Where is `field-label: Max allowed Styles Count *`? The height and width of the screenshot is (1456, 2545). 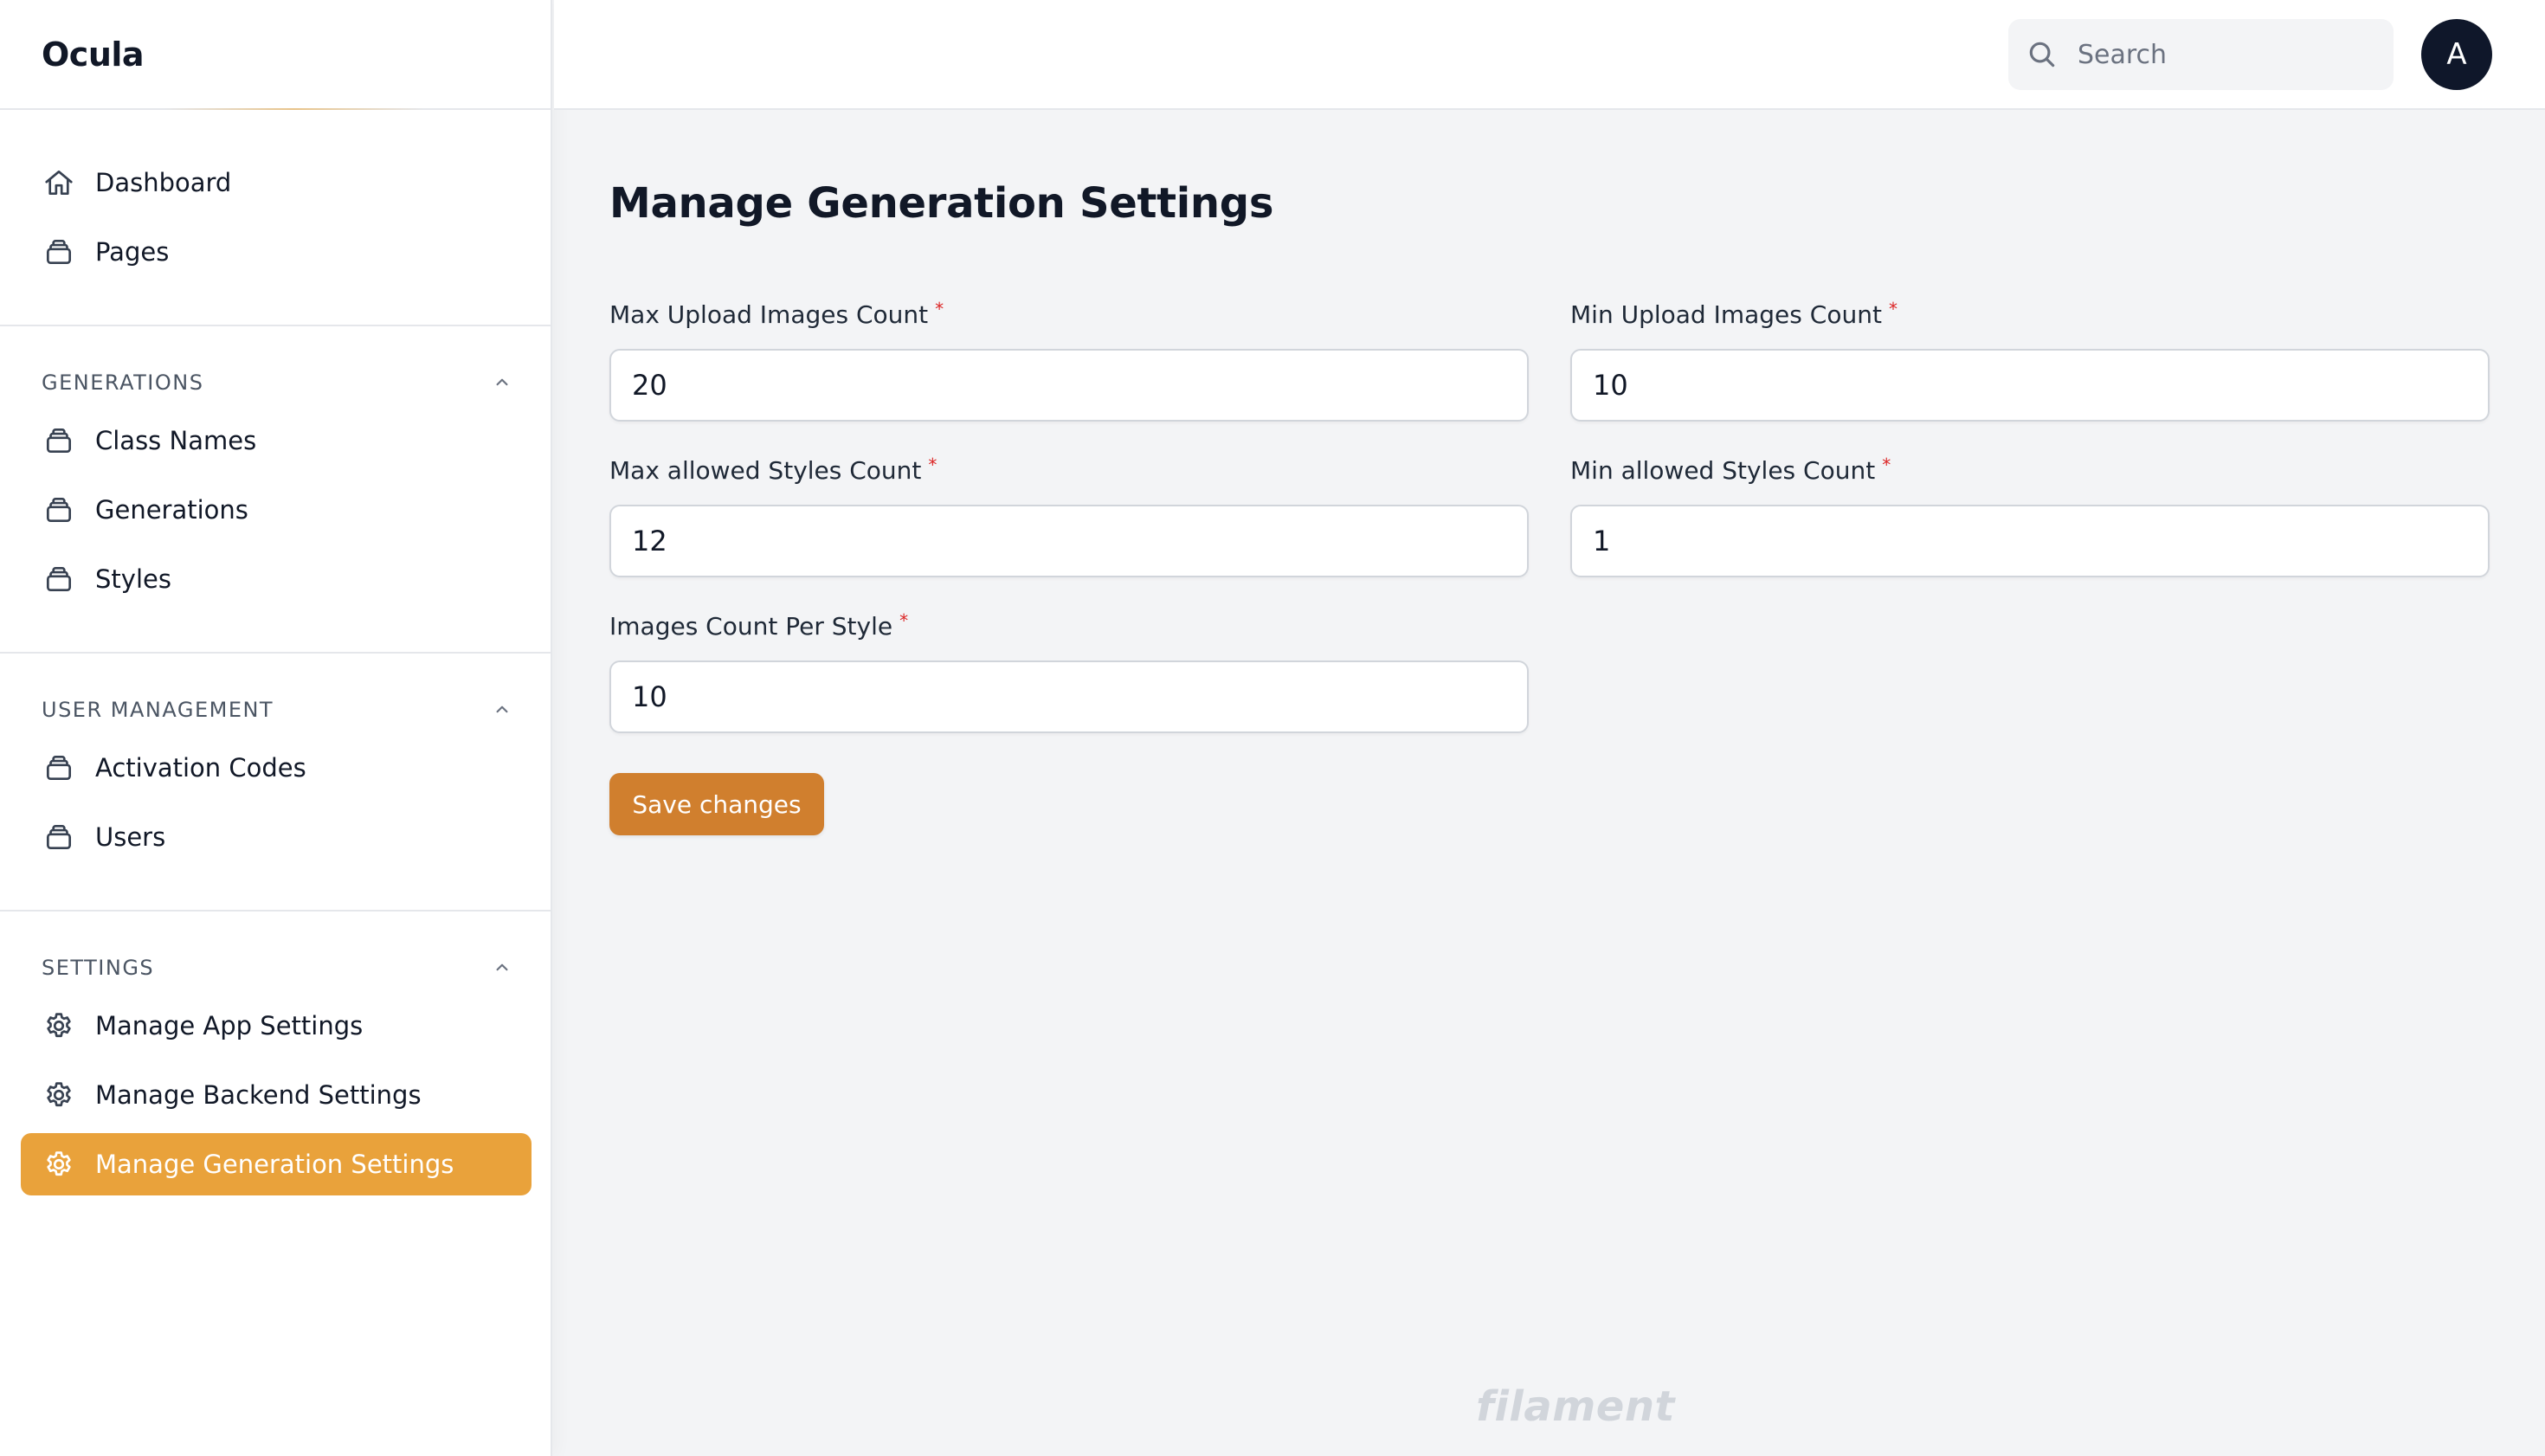
field-label: Max allowed Styles Count * is located at coordinates (1069, 473).